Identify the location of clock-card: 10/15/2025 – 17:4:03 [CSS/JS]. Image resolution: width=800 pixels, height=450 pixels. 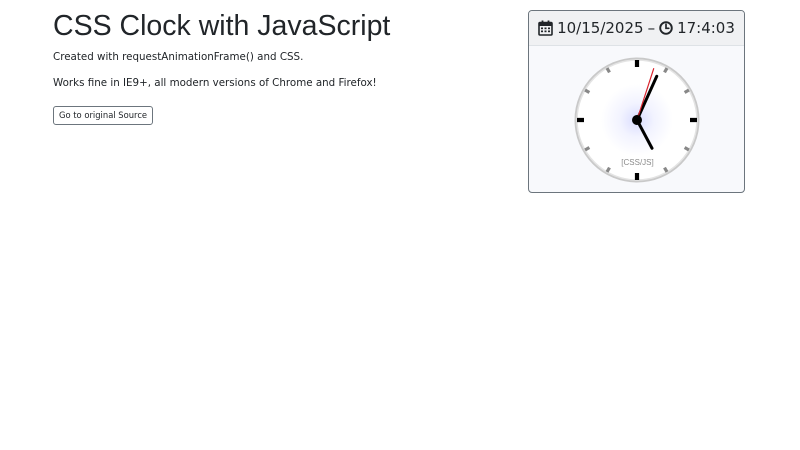
(636, 101).